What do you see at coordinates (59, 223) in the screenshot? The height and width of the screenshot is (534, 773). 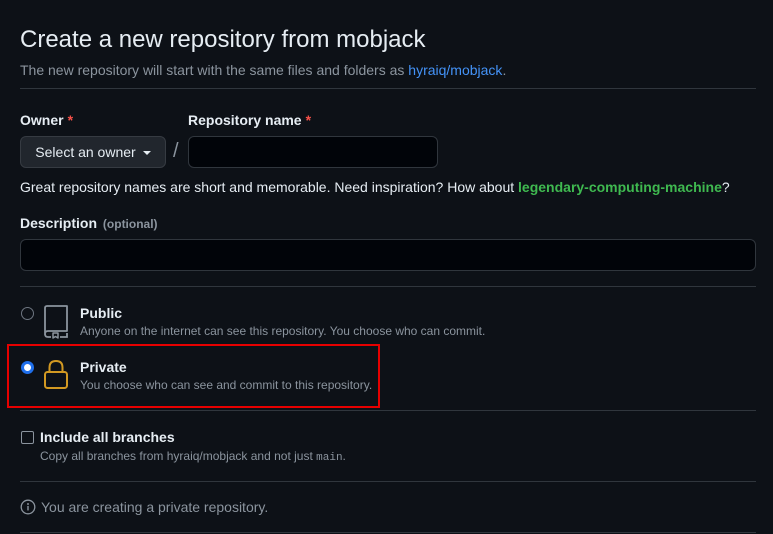 I see `description-label-text: Description` at bounding box center [59, 223].